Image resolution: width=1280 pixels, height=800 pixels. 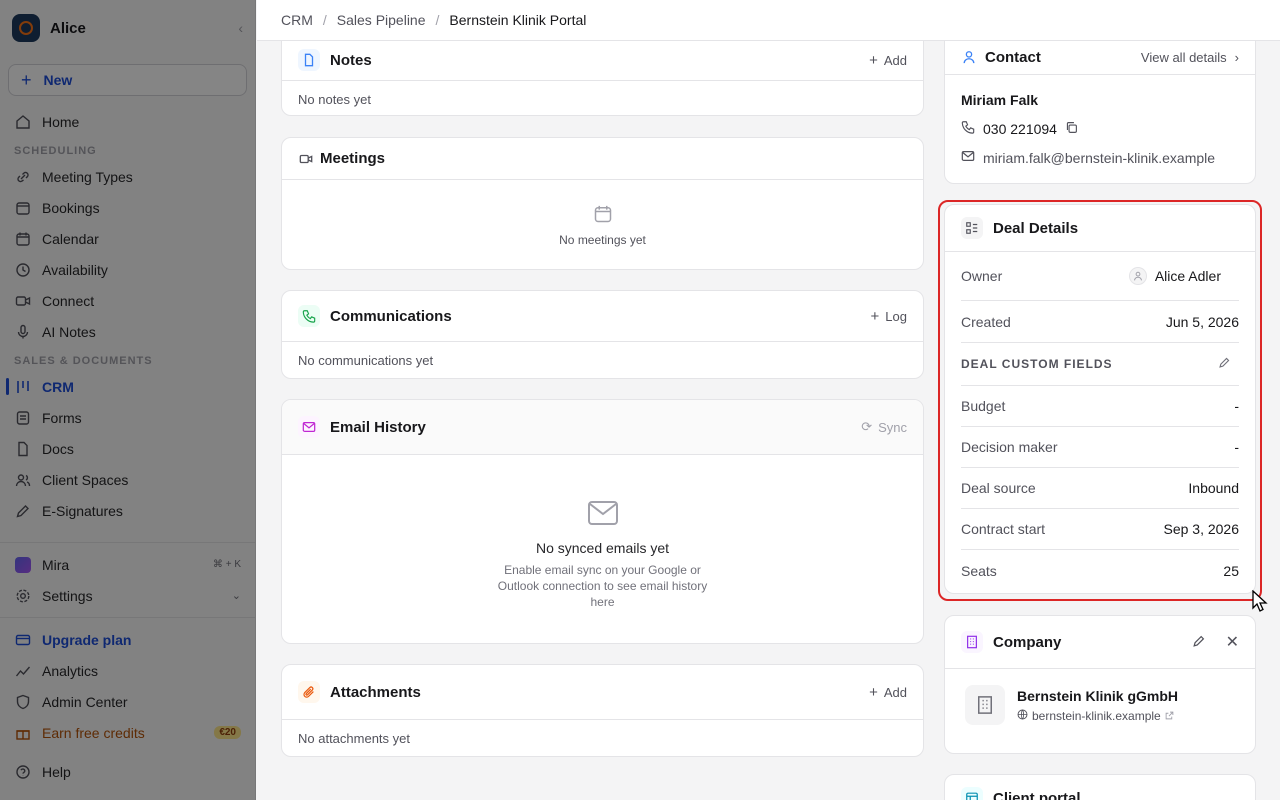 What do you see at coordinates (1020, 129) in the screenshot?
I see `contact-phone: 030 221094` at bounding box center [1020, 129].